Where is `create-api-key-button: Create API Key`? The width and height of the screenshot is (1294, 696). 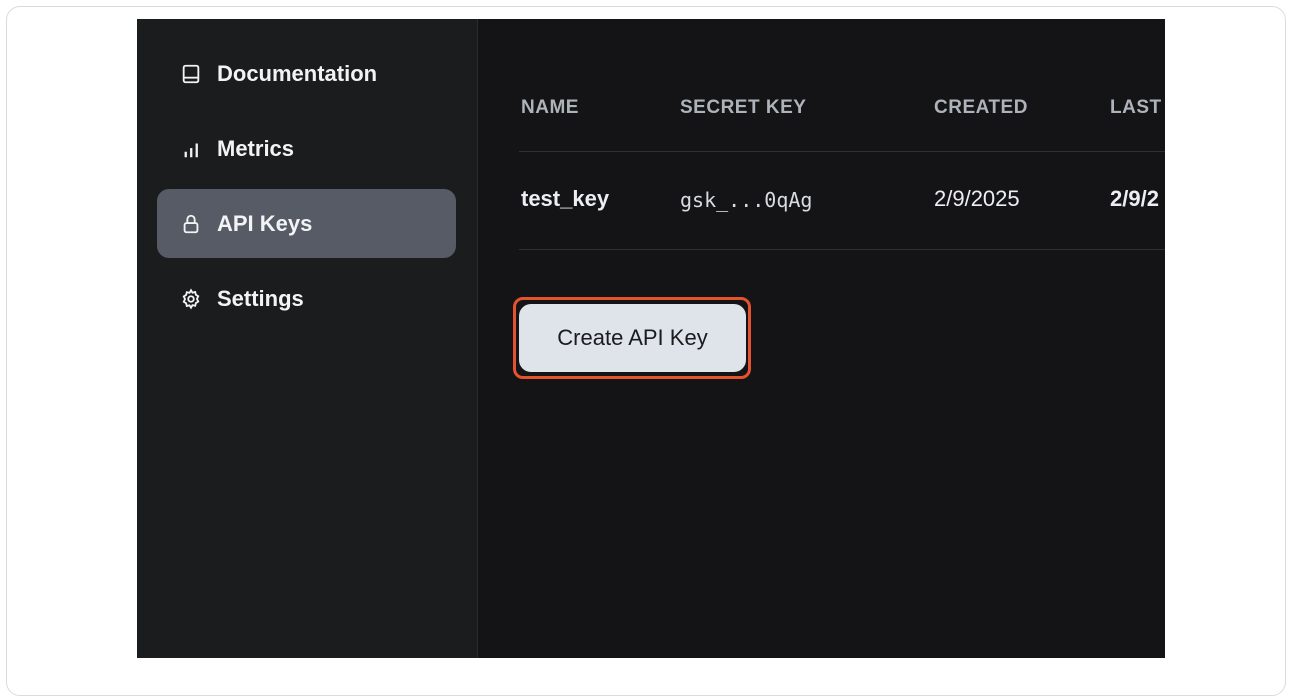
create-api-key-button: Create API Key is located at coordinates (632, 338).